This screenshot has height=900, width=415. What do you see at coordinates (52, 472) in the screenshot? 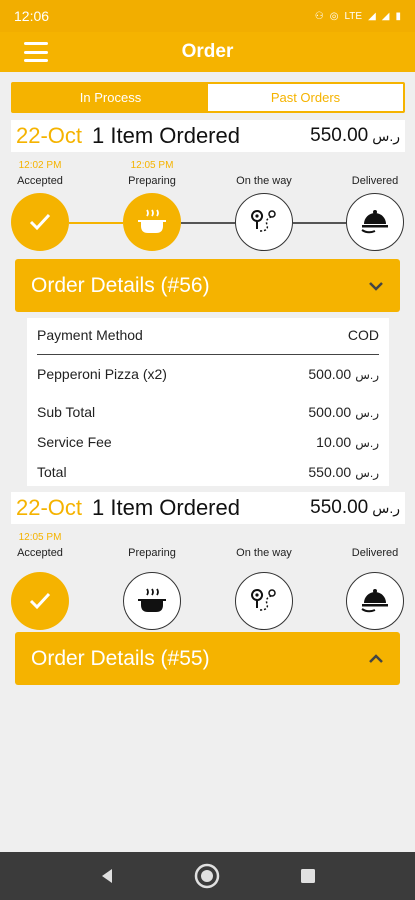
I see `total-label: Total` at bounding box center [52, 472].